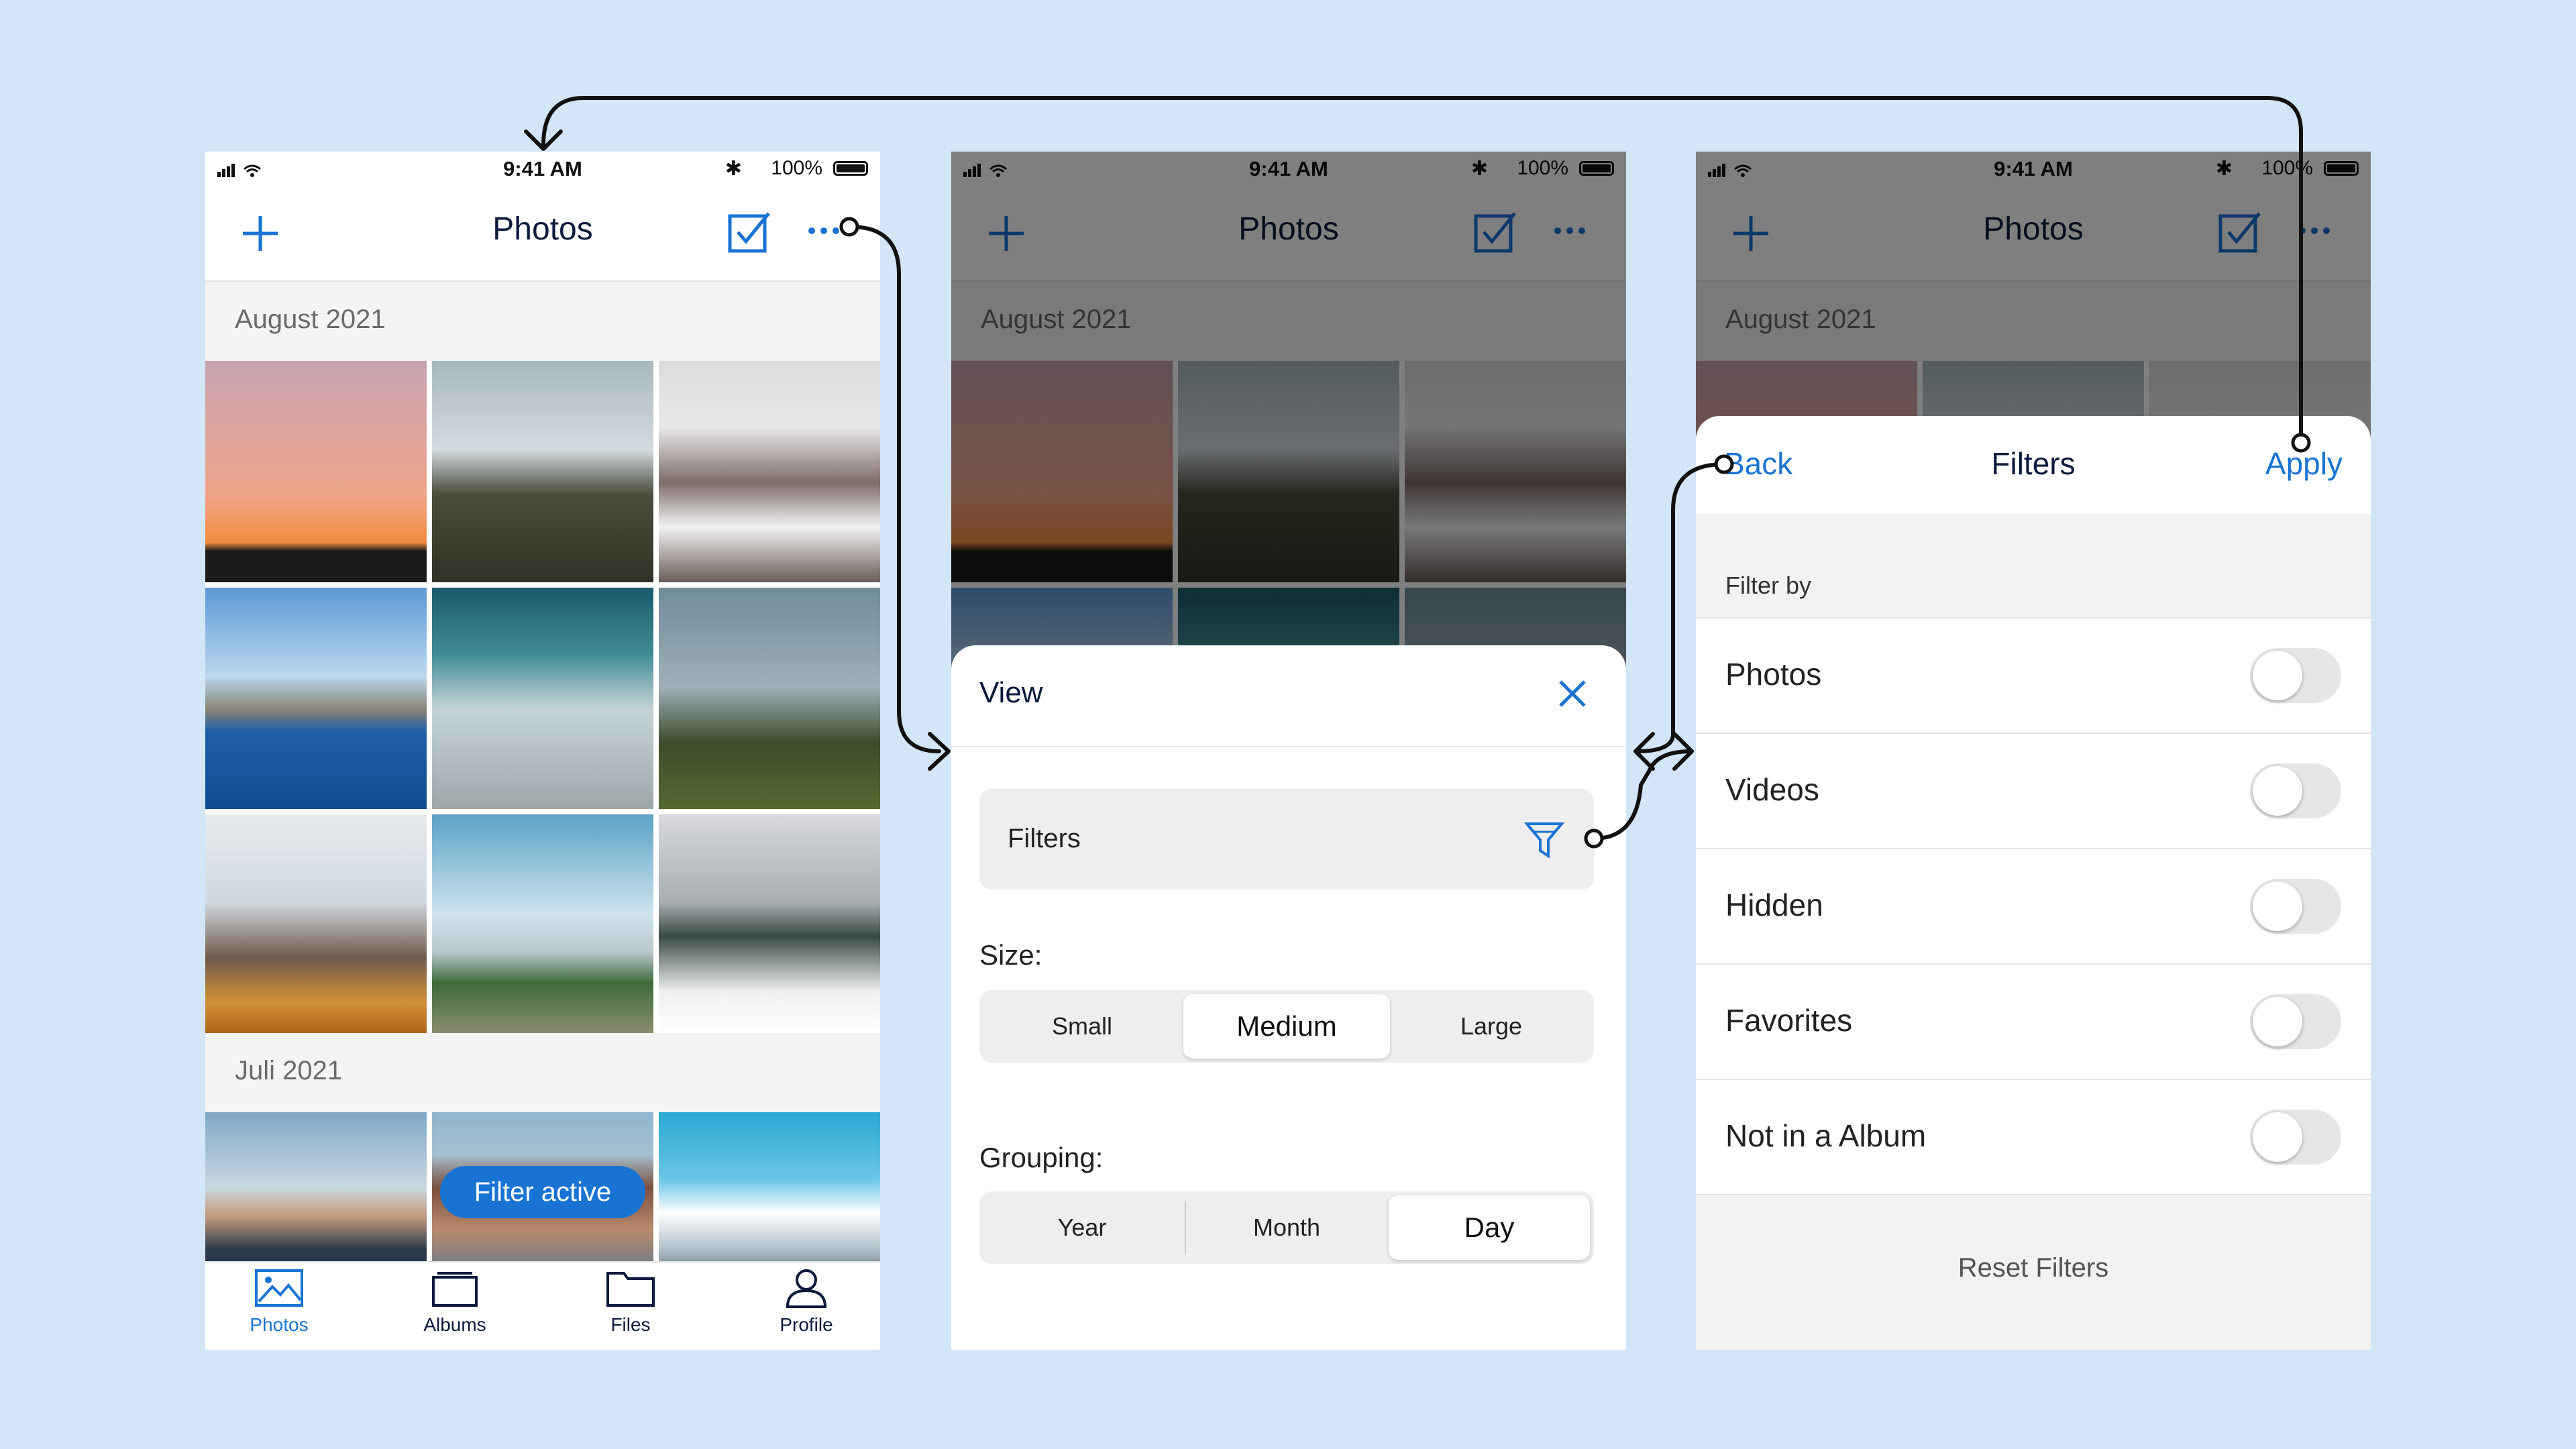 The height and width of the screenshot is (1449, 2576). Describe the element at coordinates (895, 489) in the screenshot. I see `connector-more-to-view` at that location.